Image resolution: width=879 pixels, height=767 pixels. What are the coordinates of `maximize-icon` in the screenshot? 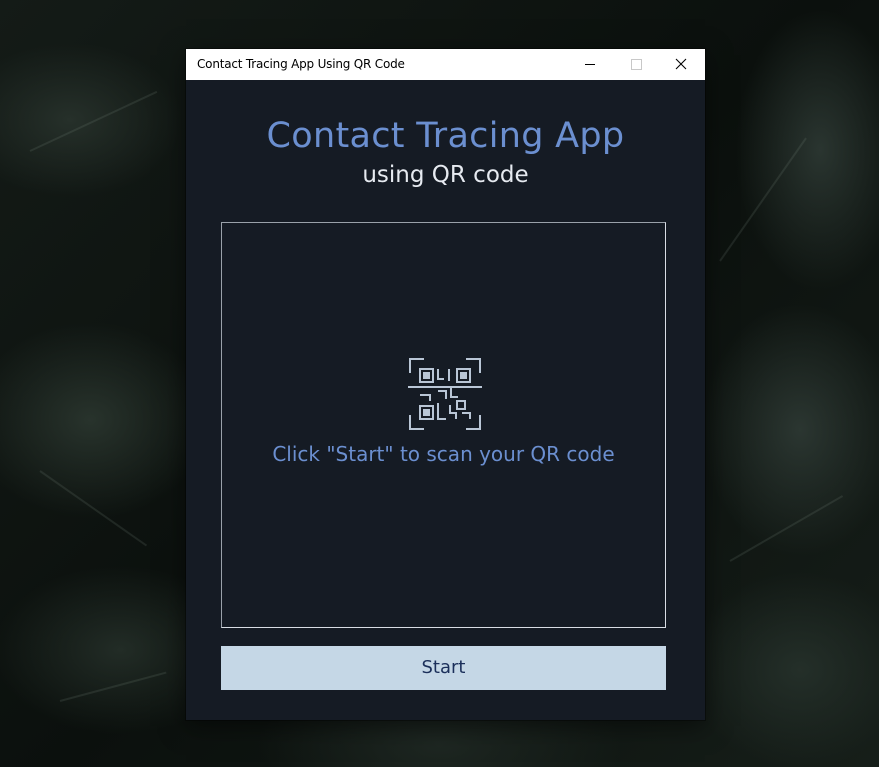 It's located at (636, 64).